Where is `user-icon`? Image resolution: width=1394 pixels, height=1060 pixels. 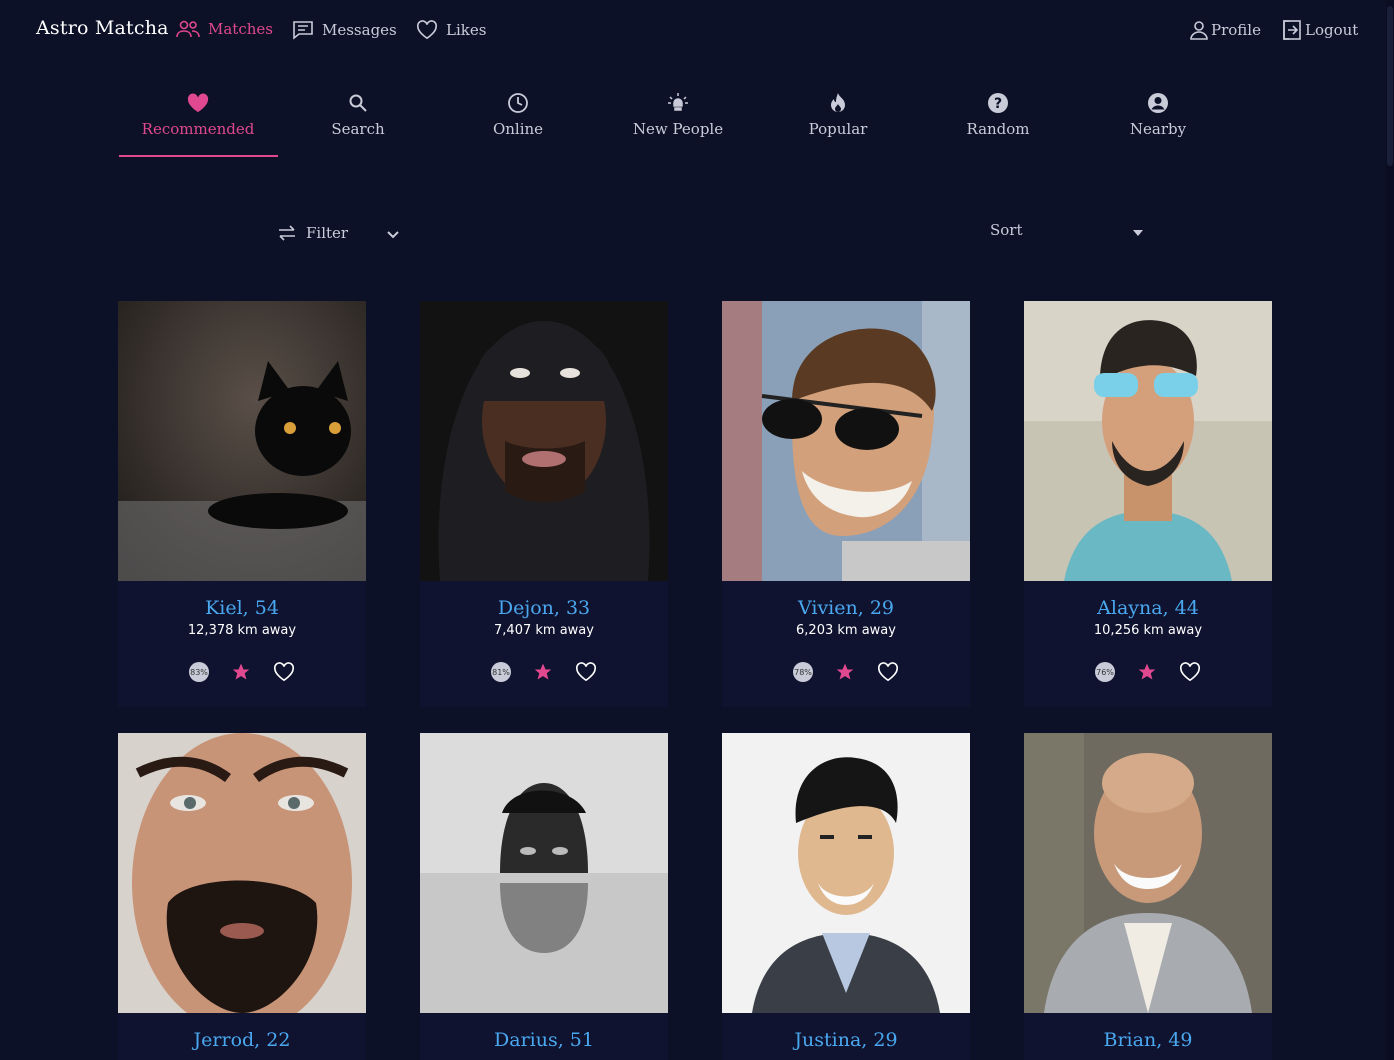
user-icon is located at coordinates (1199, 30).